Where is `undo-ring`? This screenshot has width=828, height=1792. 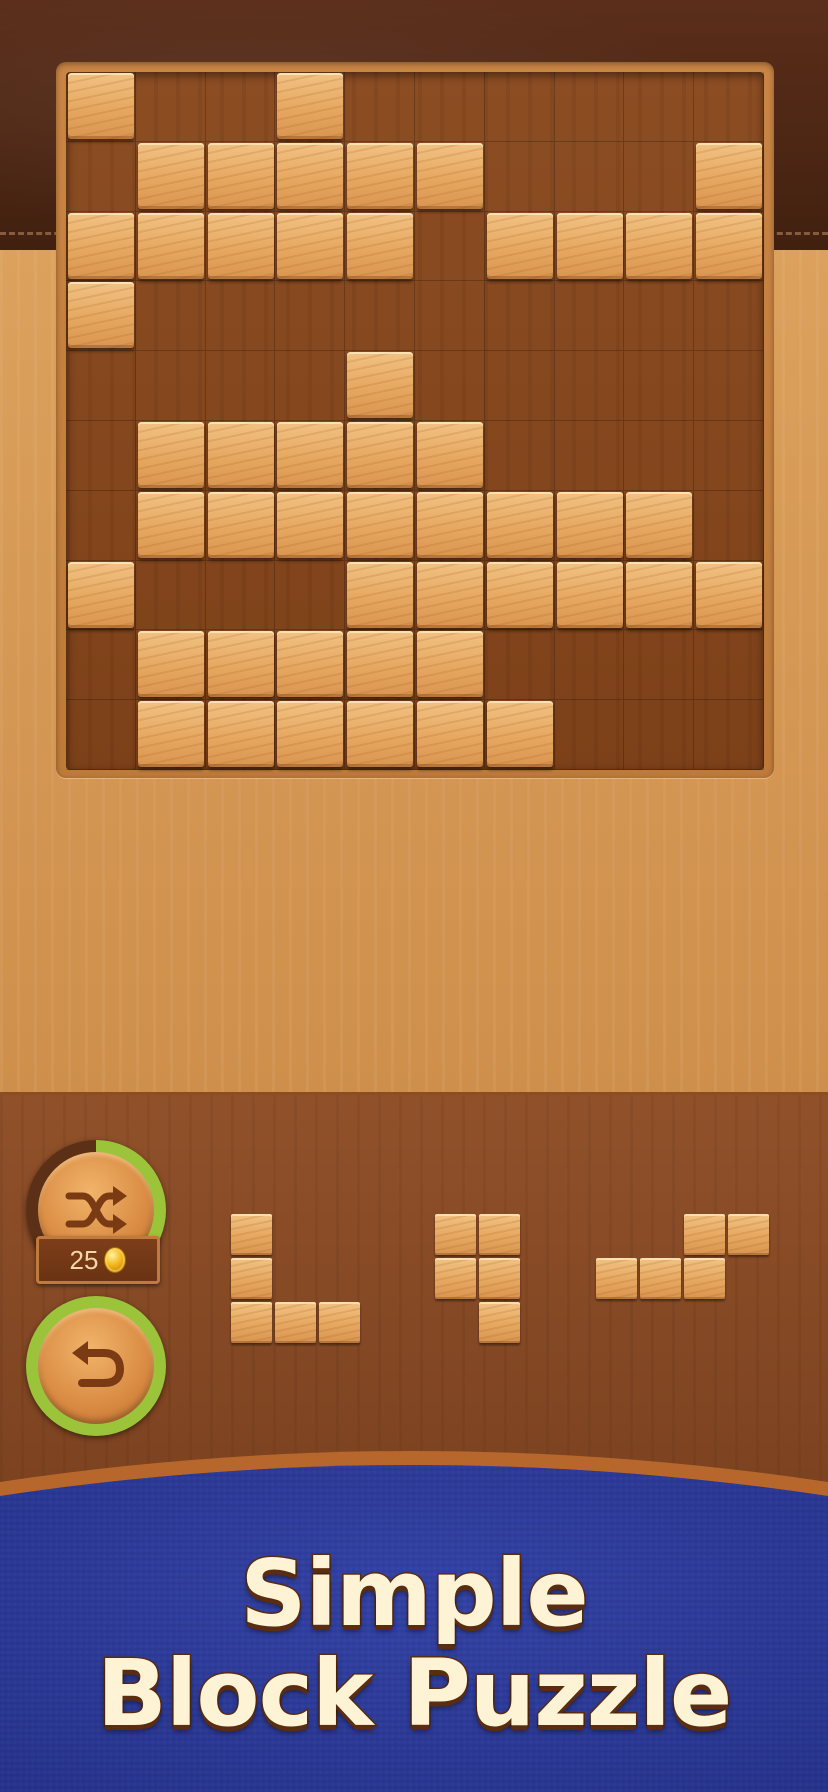 undo-ring is located at coordinates (96, 1366).